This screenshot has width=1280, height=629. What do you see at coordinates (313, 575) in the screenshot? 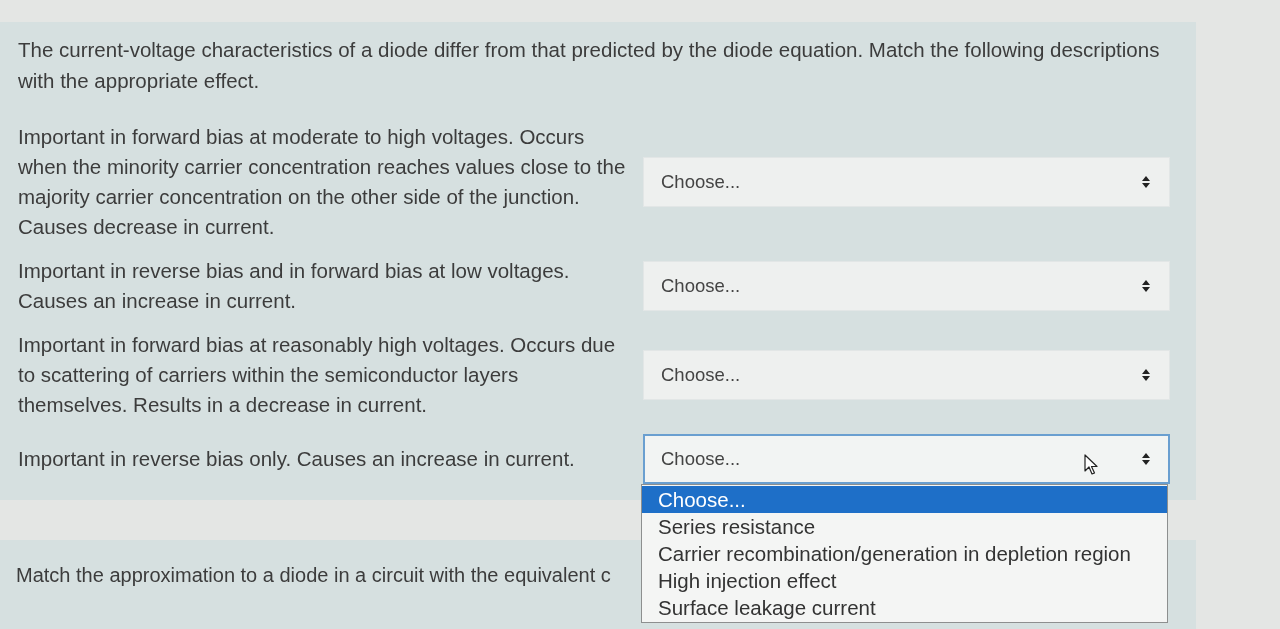
I see `question-text: Match the approximation to a diode in a circuit with the equivalent c` at bounding box center [313, 575].